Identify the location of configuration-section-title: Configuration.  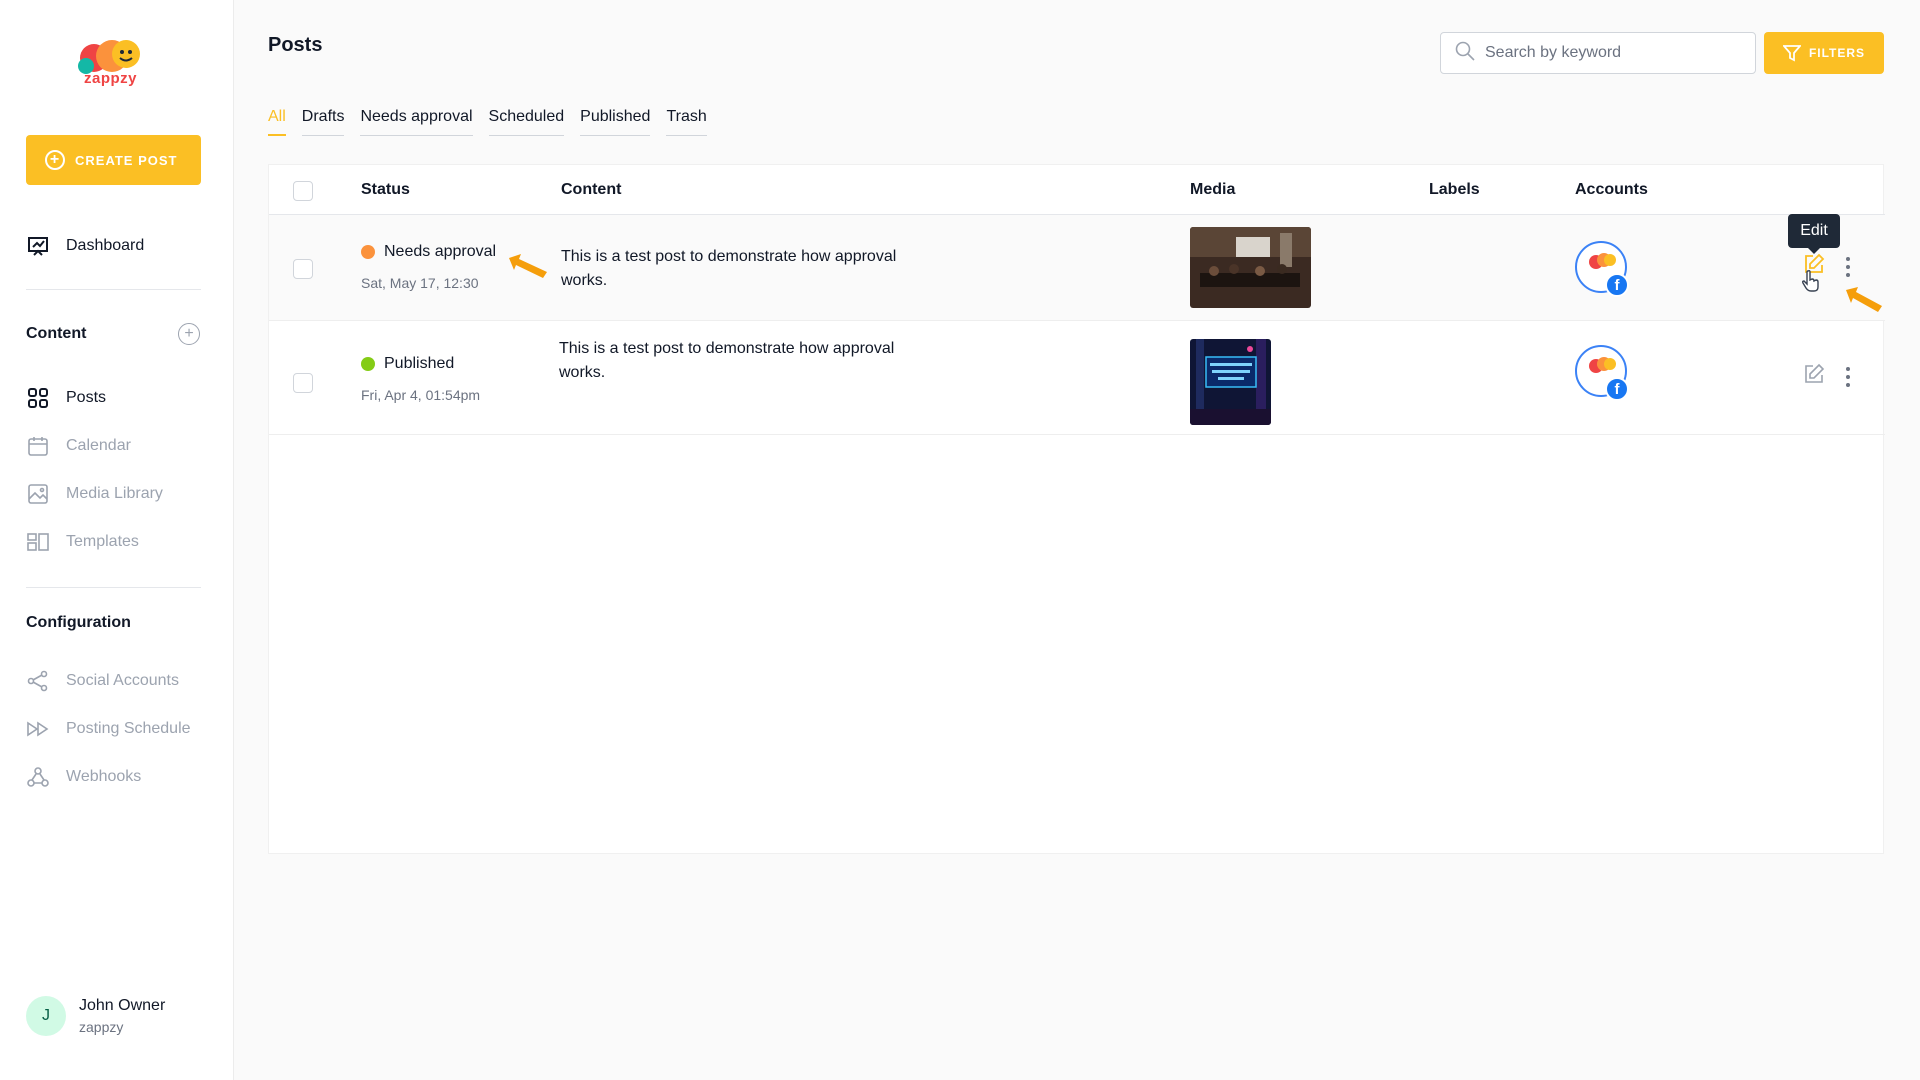
(78, 622).